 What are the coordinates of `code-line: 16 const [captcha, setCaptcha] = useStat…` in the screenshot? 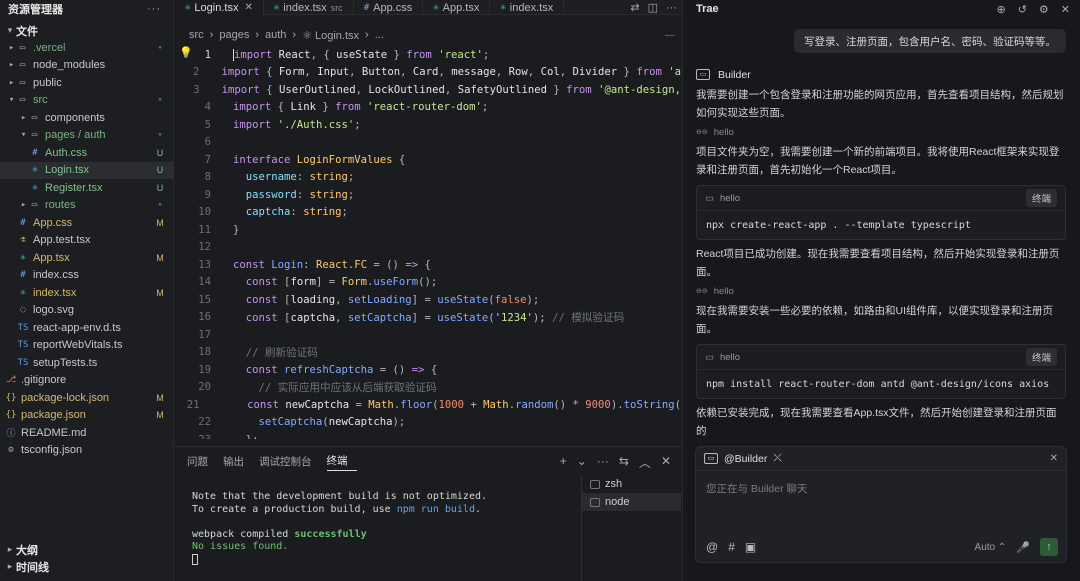 It's located at (428, 318).